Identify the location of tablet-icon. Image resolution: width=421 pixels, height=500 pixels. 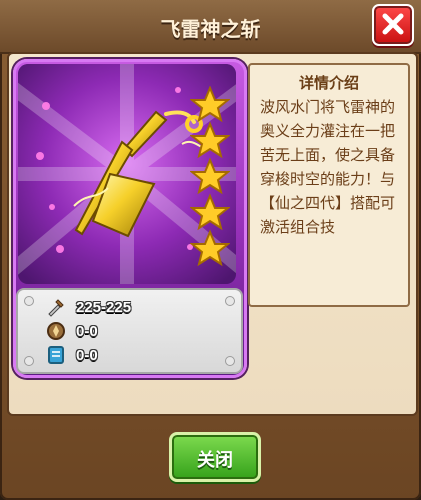
(56, 355).